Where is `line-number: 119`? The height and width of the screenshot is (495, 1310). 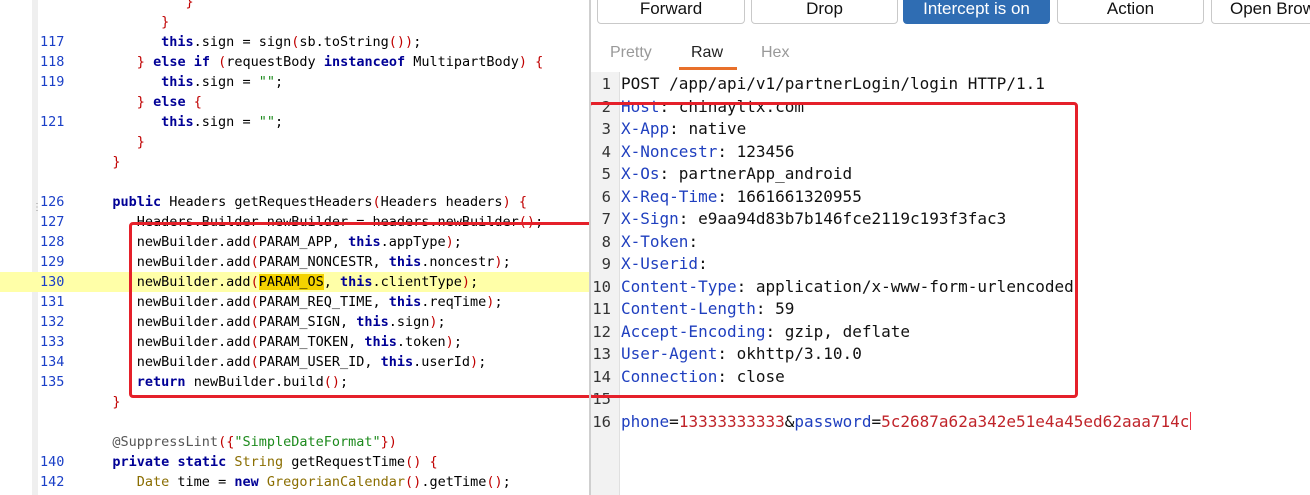
line-number: 119 is located at coordinates (52, 82).